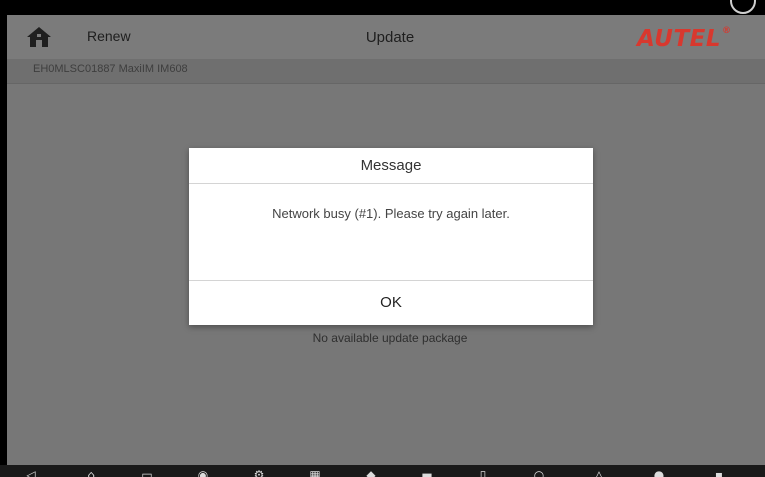  What do you see at coordinates (659, 473) in the screenshot?
I see `status-icon: ●` at bounding box center [659, 473].